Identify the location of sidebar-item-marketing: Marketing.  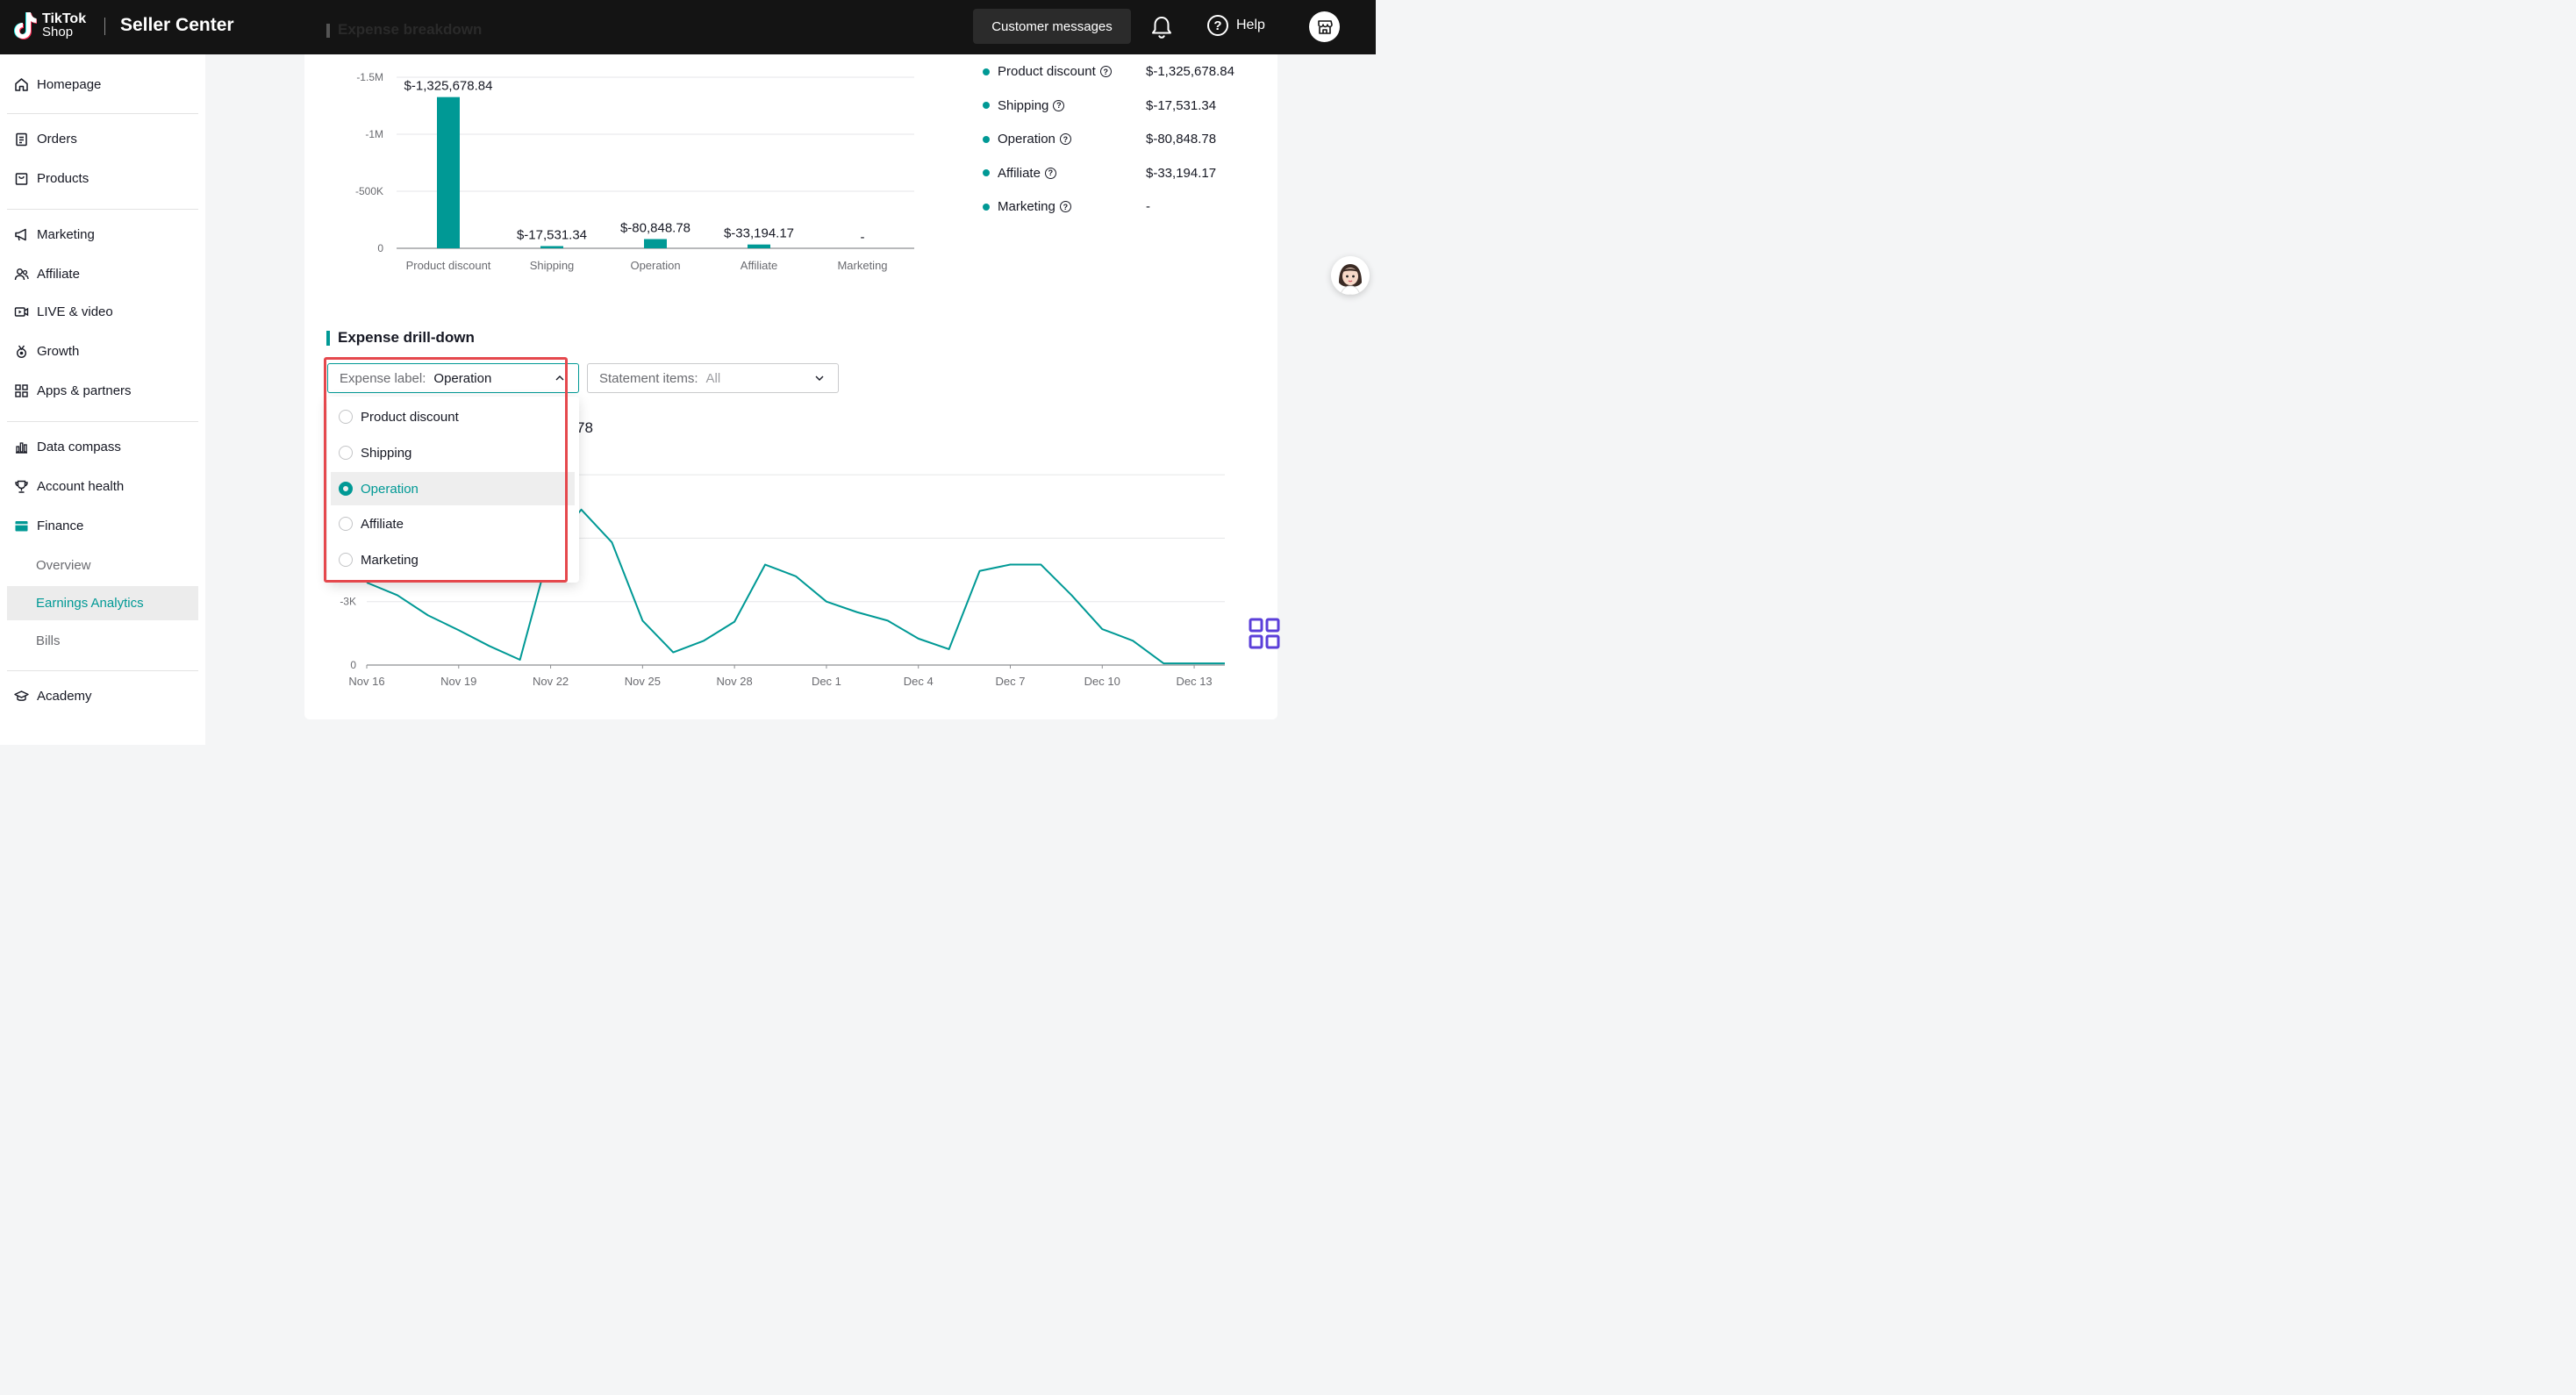
(54, 235).